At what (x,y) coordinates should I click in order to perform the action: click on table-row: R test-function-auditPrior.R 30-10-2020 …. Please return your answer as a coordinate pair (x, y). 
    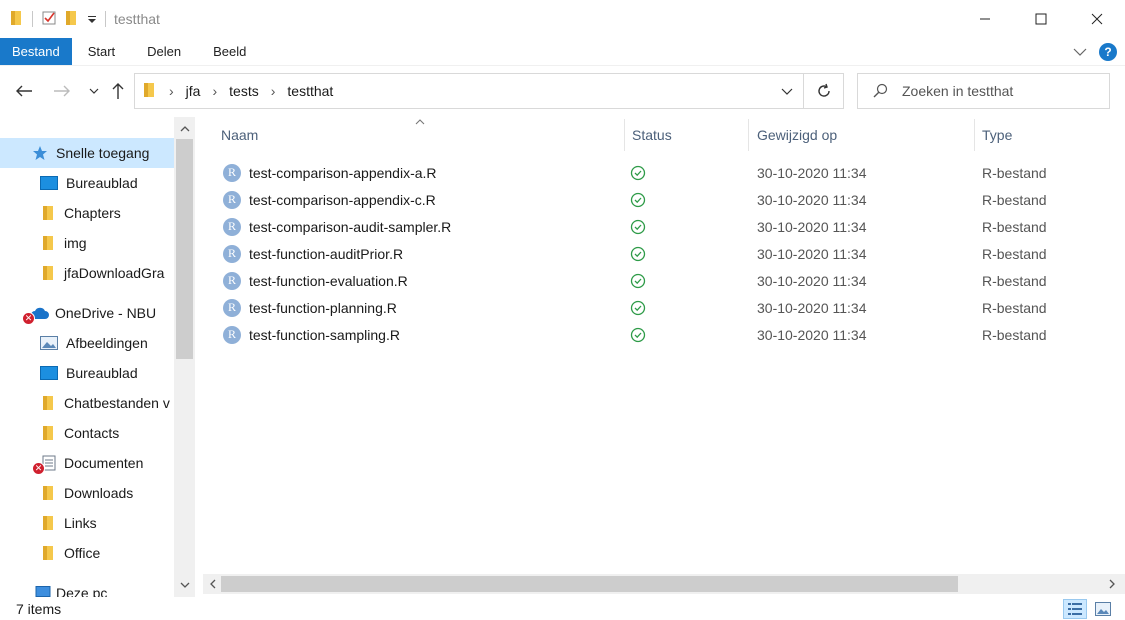
    Looking at the image, I should click on (666, 253).